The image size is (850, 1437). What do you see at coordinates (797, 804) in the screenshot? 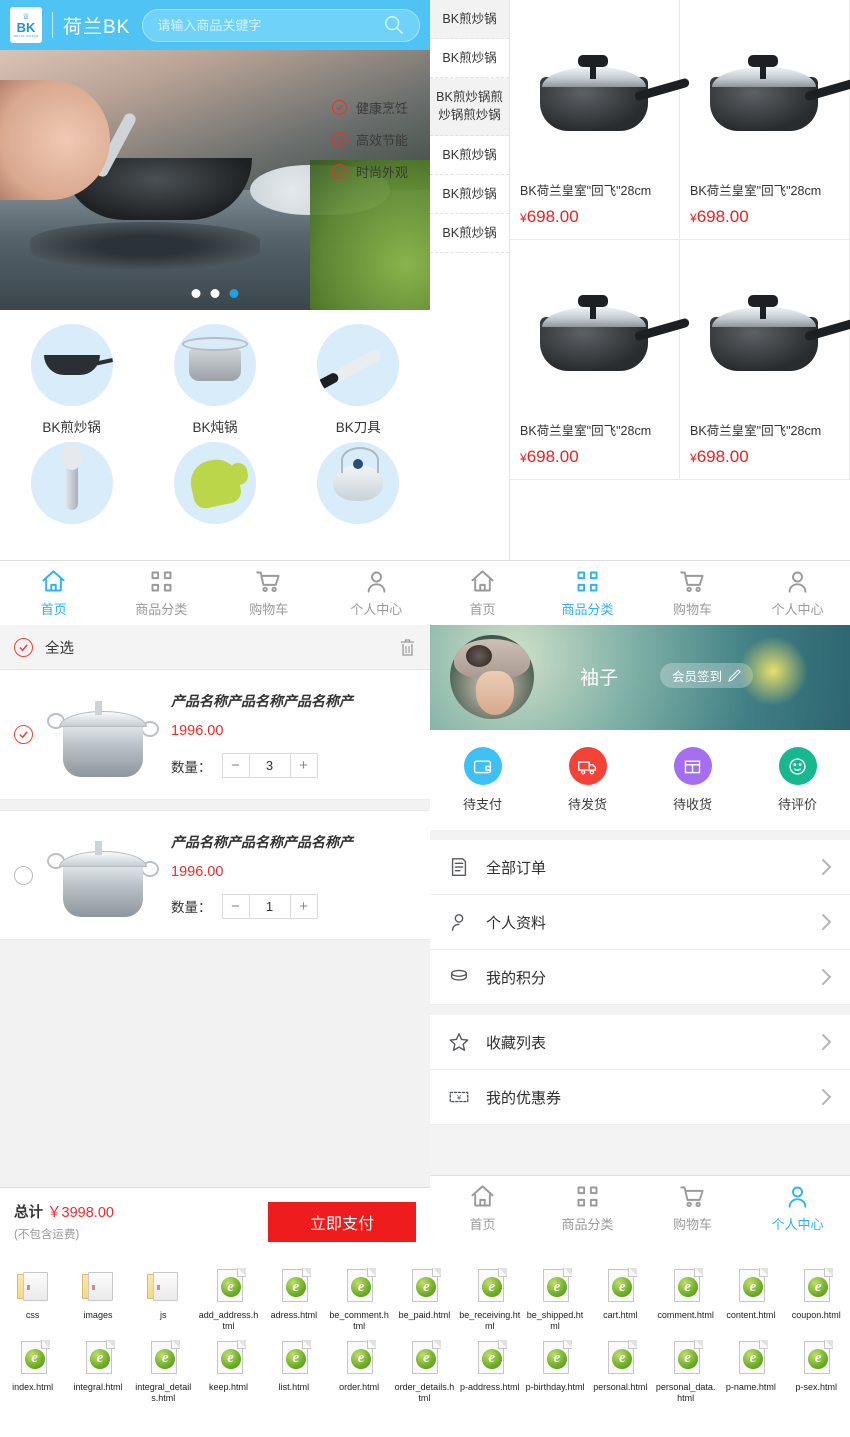
I see `order-status-label: 待评价` at bounding box center [797, 804].